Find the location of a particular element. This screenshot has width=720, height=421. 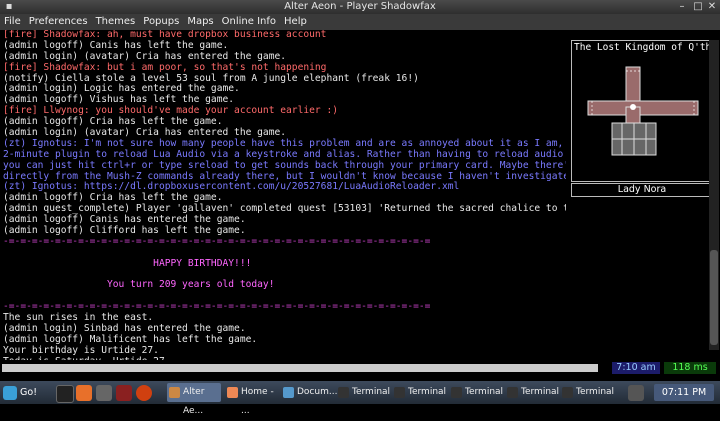

close-icon: ✕ is located at coordinates (712, 7).